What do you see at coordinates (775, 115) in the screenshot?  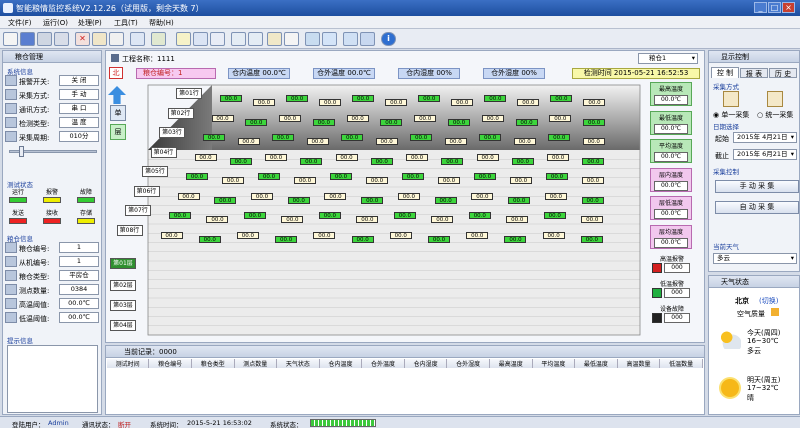 I see `mode-unified-radio: ○ 统一采集` at bounding box center [775, 115].